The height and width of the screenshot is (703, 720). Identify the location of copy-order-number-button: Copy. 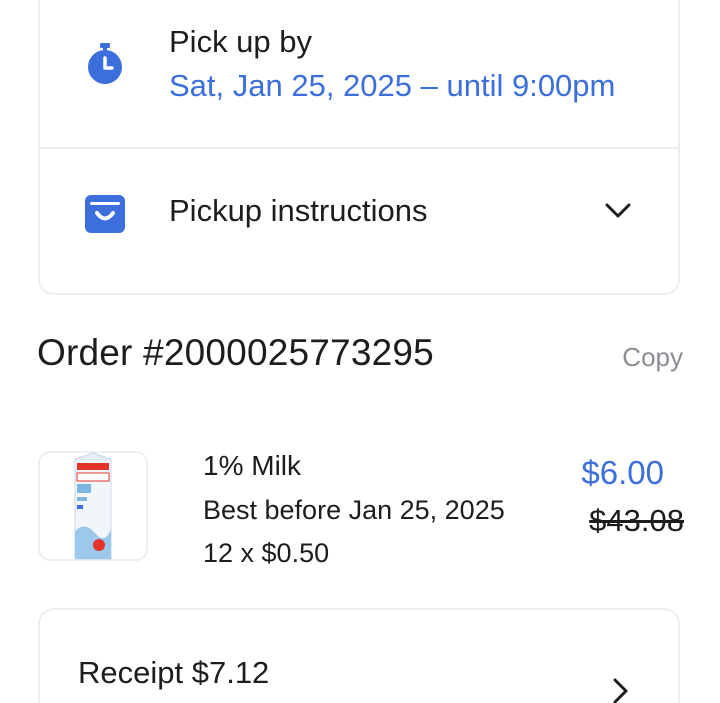
(652, 357).